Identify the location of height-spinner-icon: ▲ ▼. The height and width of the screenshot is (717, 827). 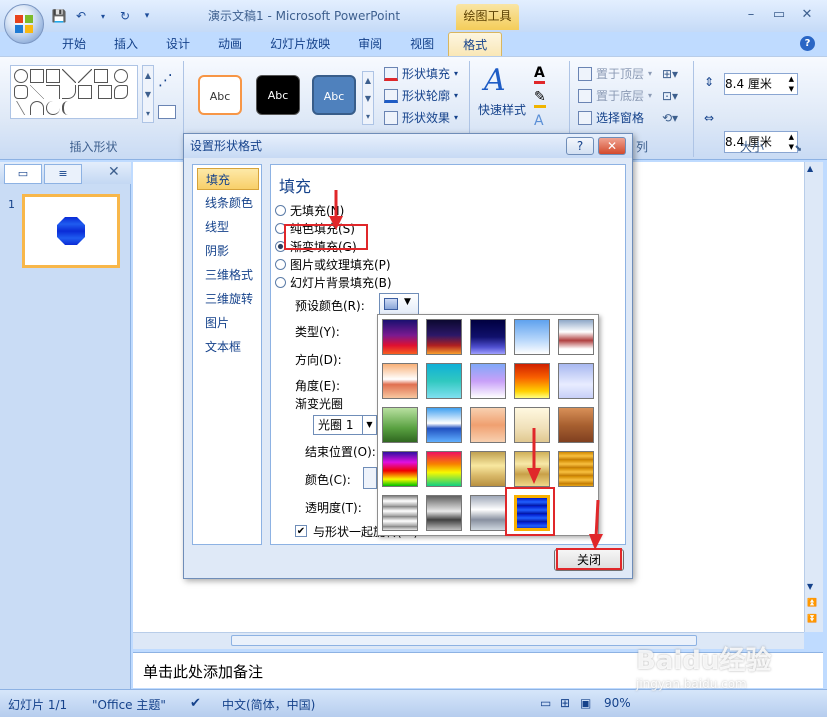
(791, 84).